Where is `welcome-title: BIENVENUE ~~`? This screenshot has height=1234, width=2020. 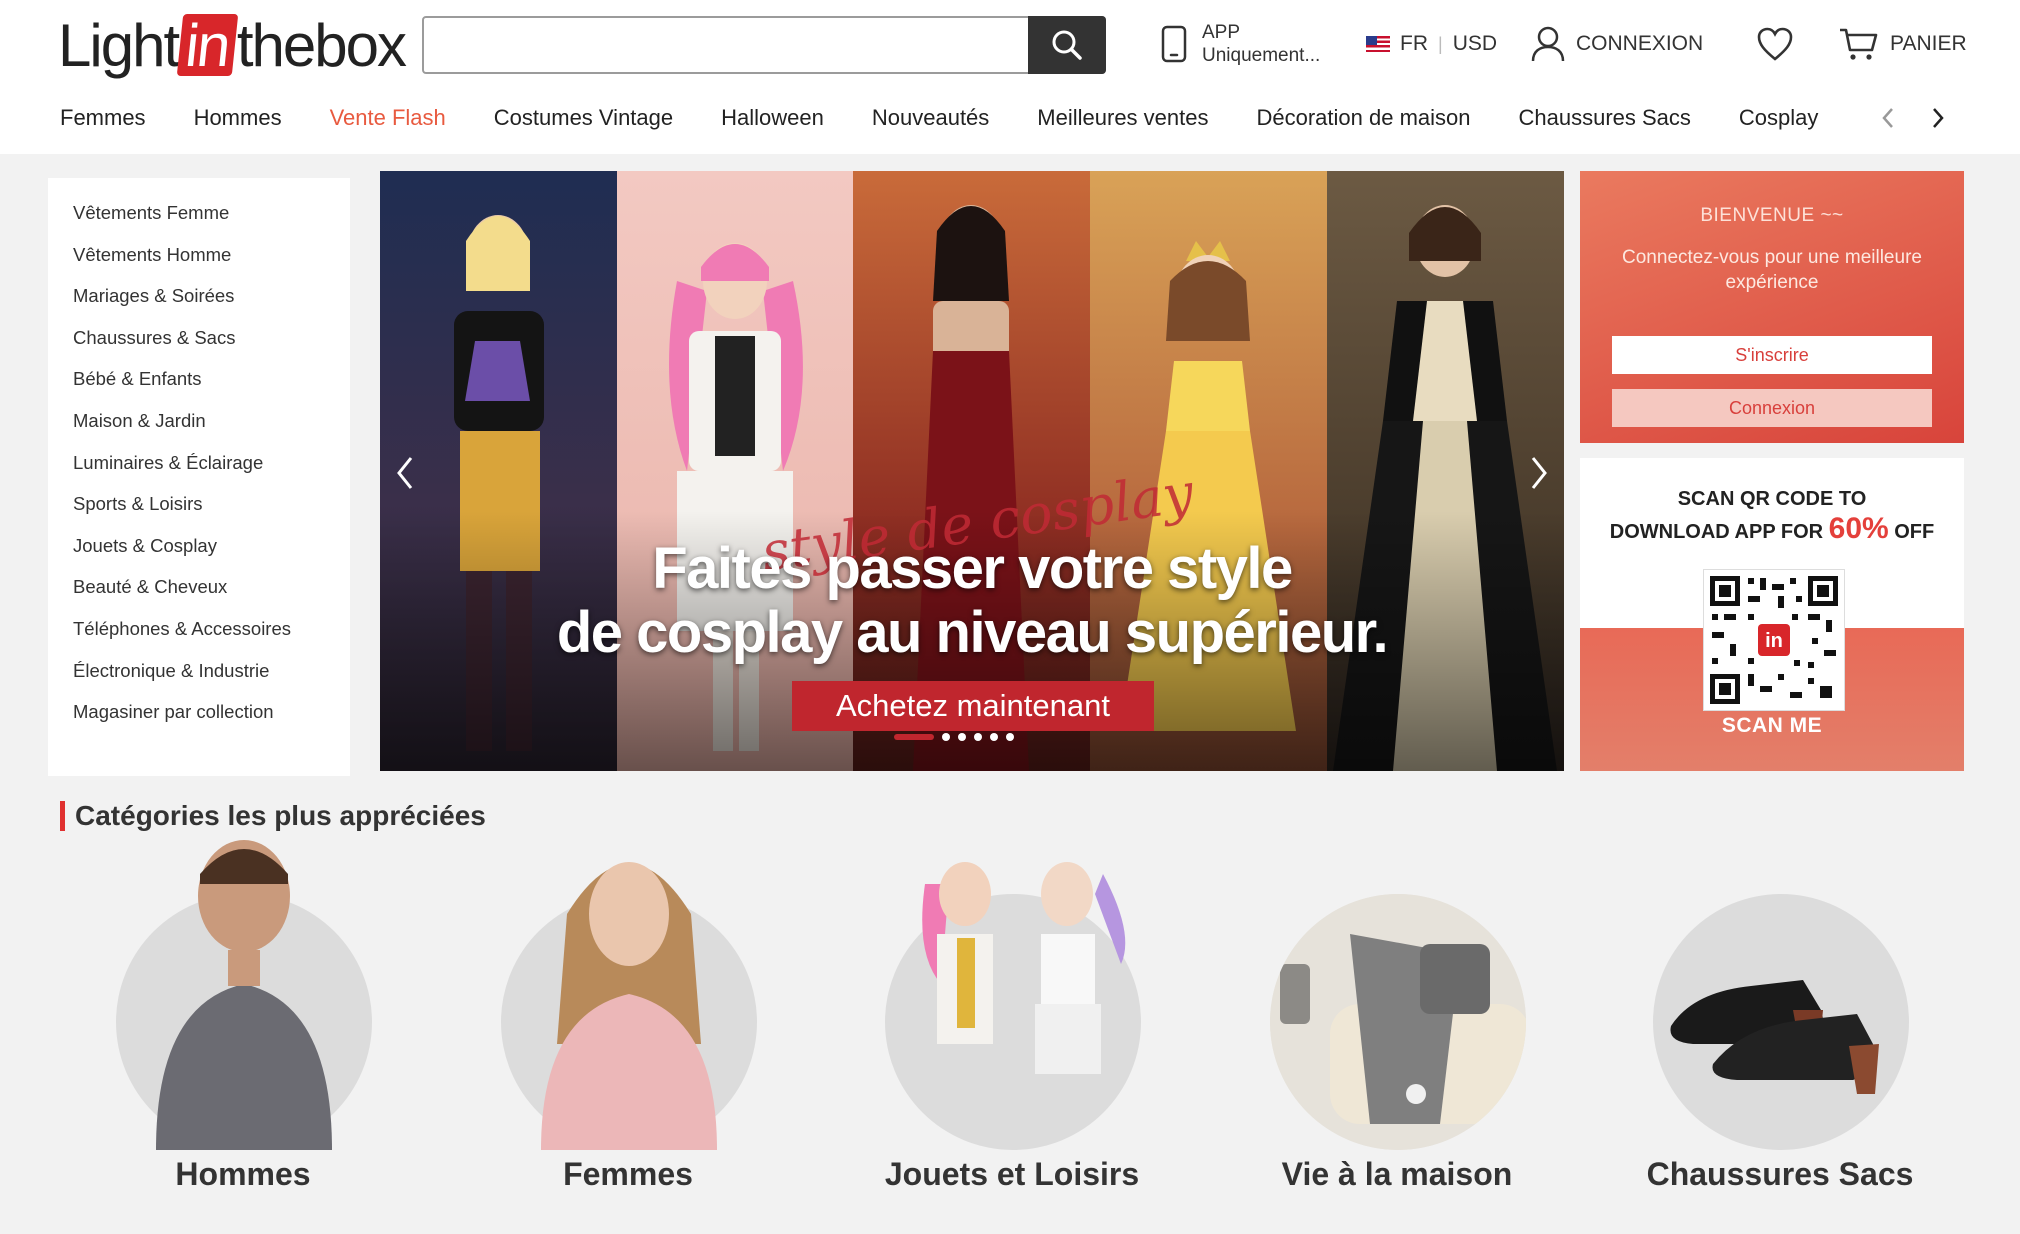 welcome-title: BIENVENUE ~~ is located at coordinates (1772, 215).